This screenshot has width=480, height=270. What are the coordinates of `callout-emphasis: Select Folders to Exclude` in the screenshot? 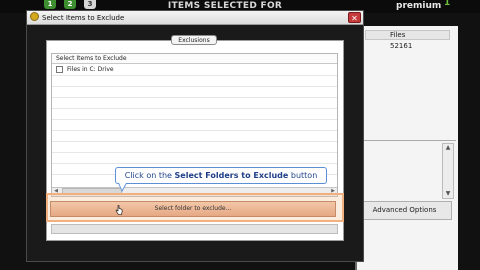 It's located at (231, 175).